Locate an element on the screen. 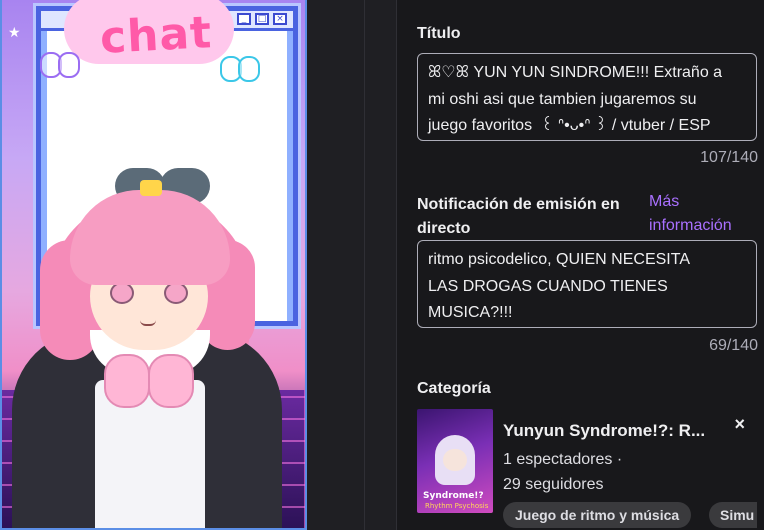  cover-logo: Syndrome!? is located at coordinates (453, 496).